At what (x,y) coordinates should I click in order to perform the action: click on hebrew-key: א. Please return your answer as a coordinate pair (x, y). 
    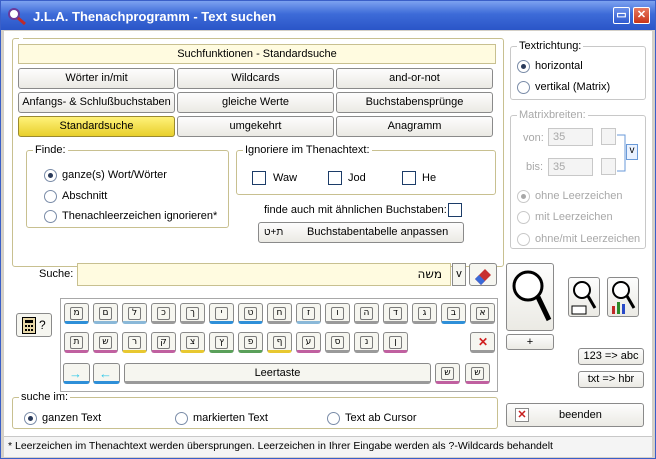
    Looking at the image, I should click on (482, 313).